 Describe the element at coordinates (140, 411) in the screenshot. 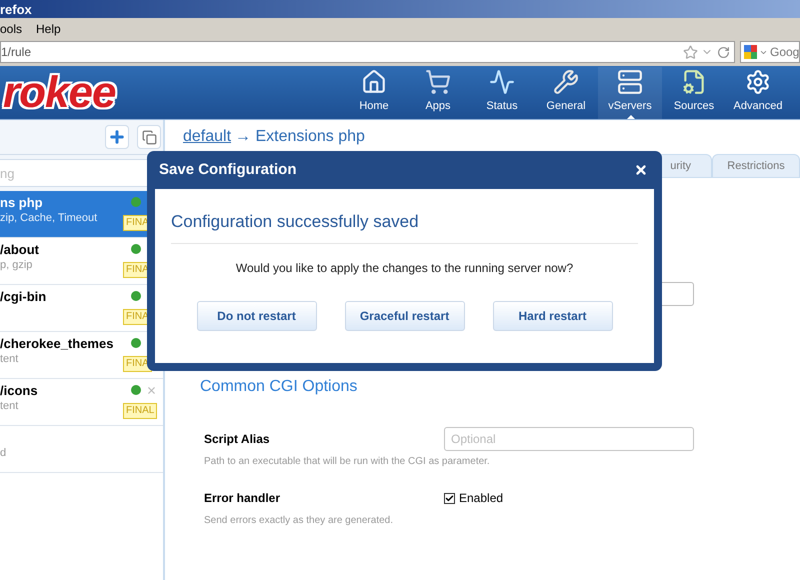

I see `final-badge: FINAL` at that location.